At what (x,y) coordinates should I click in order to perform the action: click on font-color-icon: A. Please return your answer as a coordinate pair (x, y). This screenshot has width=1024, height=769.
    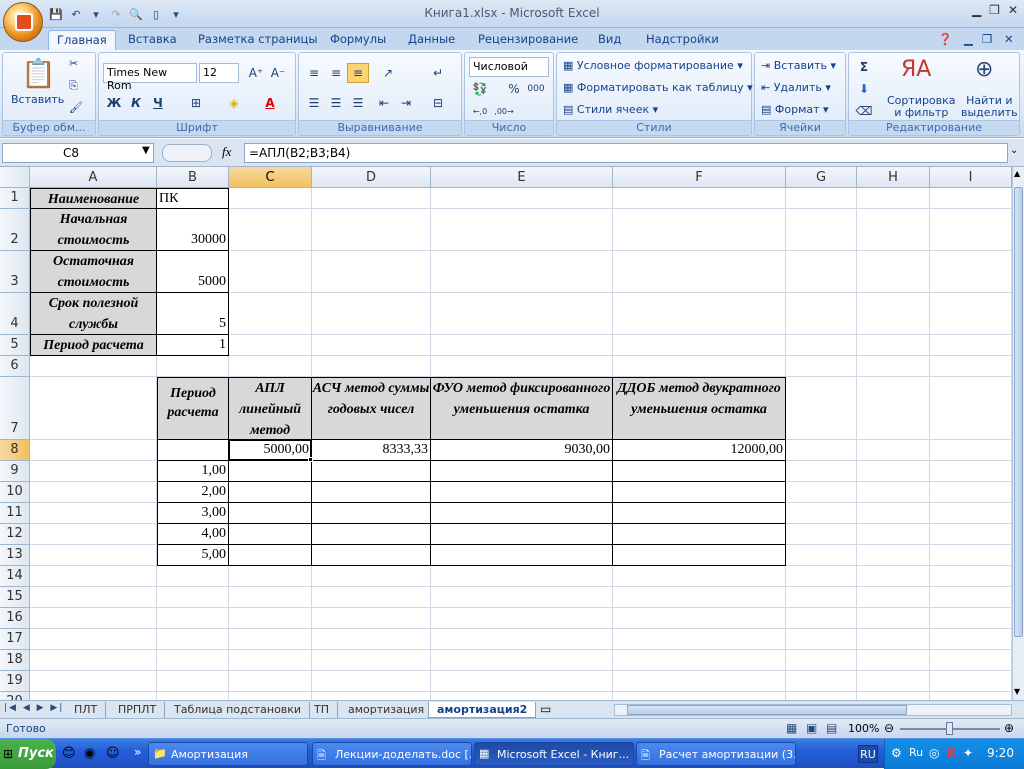
    Looking at the image, I should click on (270, 103).